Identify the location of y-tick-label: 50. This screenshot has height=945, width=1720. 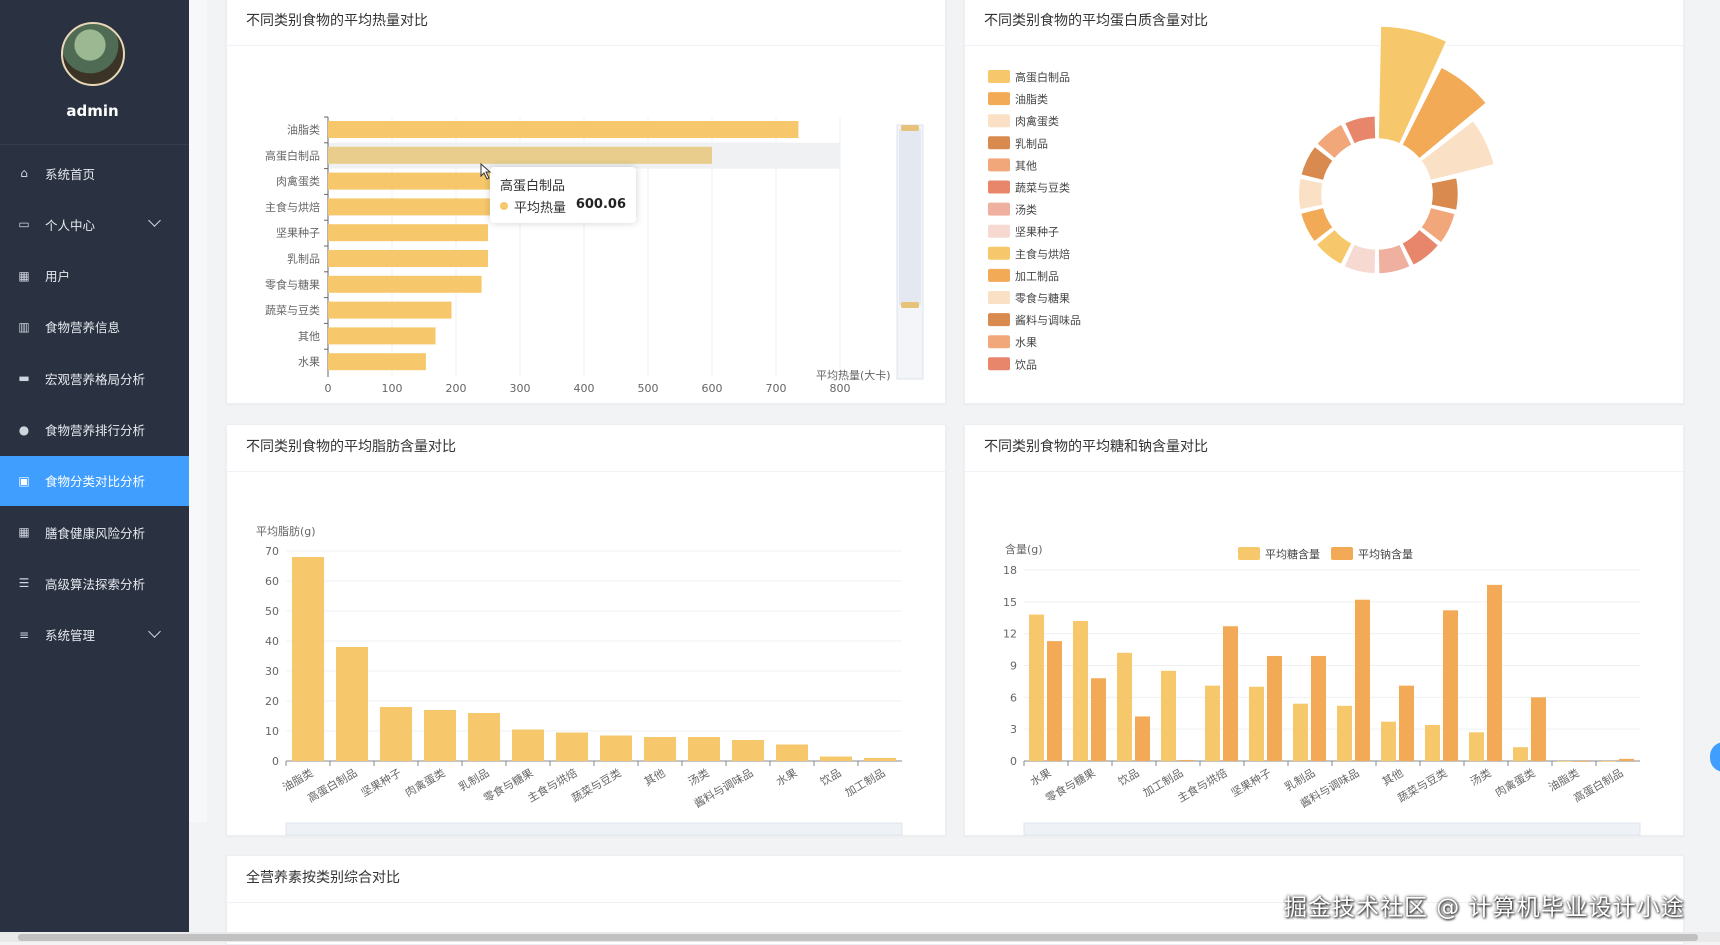
(272, 611).